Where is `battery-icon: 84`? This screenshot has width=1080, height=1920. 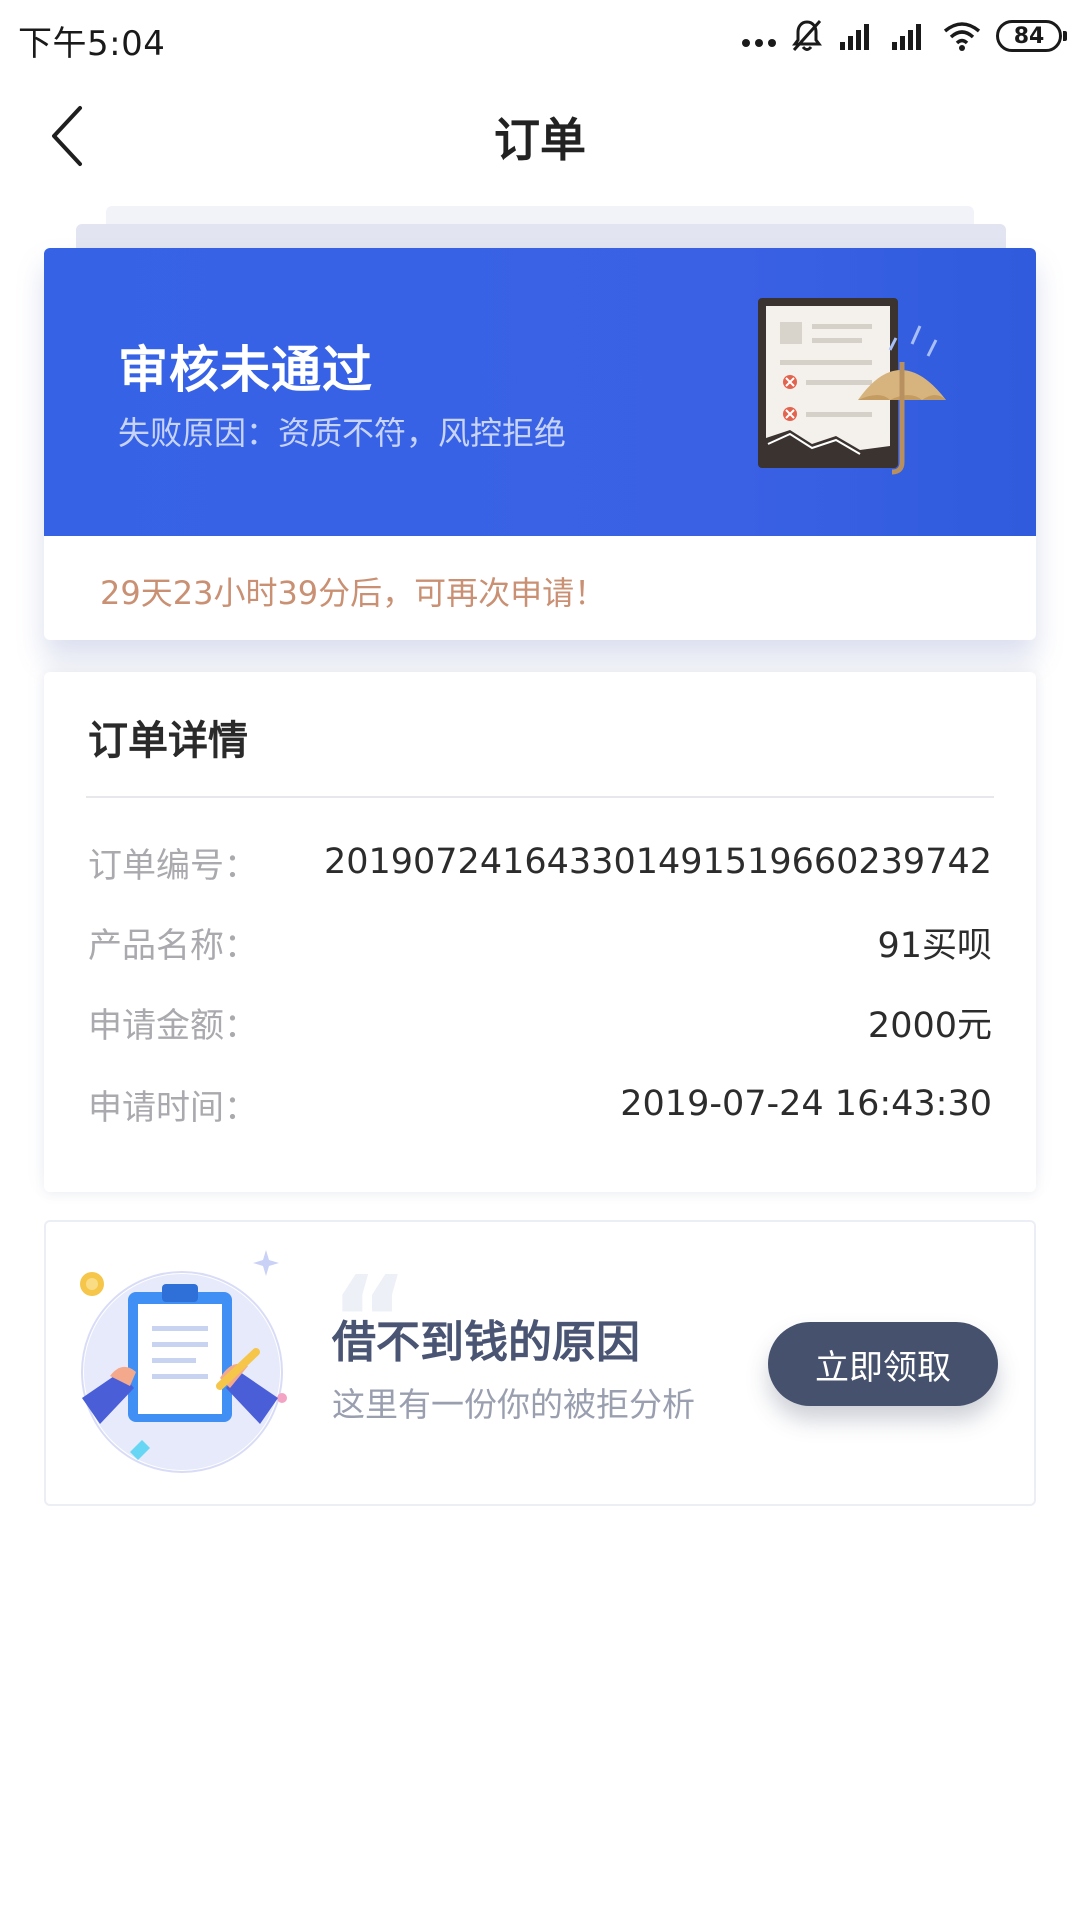 battery-icon: 84 is located at coordinates (1031, 36).